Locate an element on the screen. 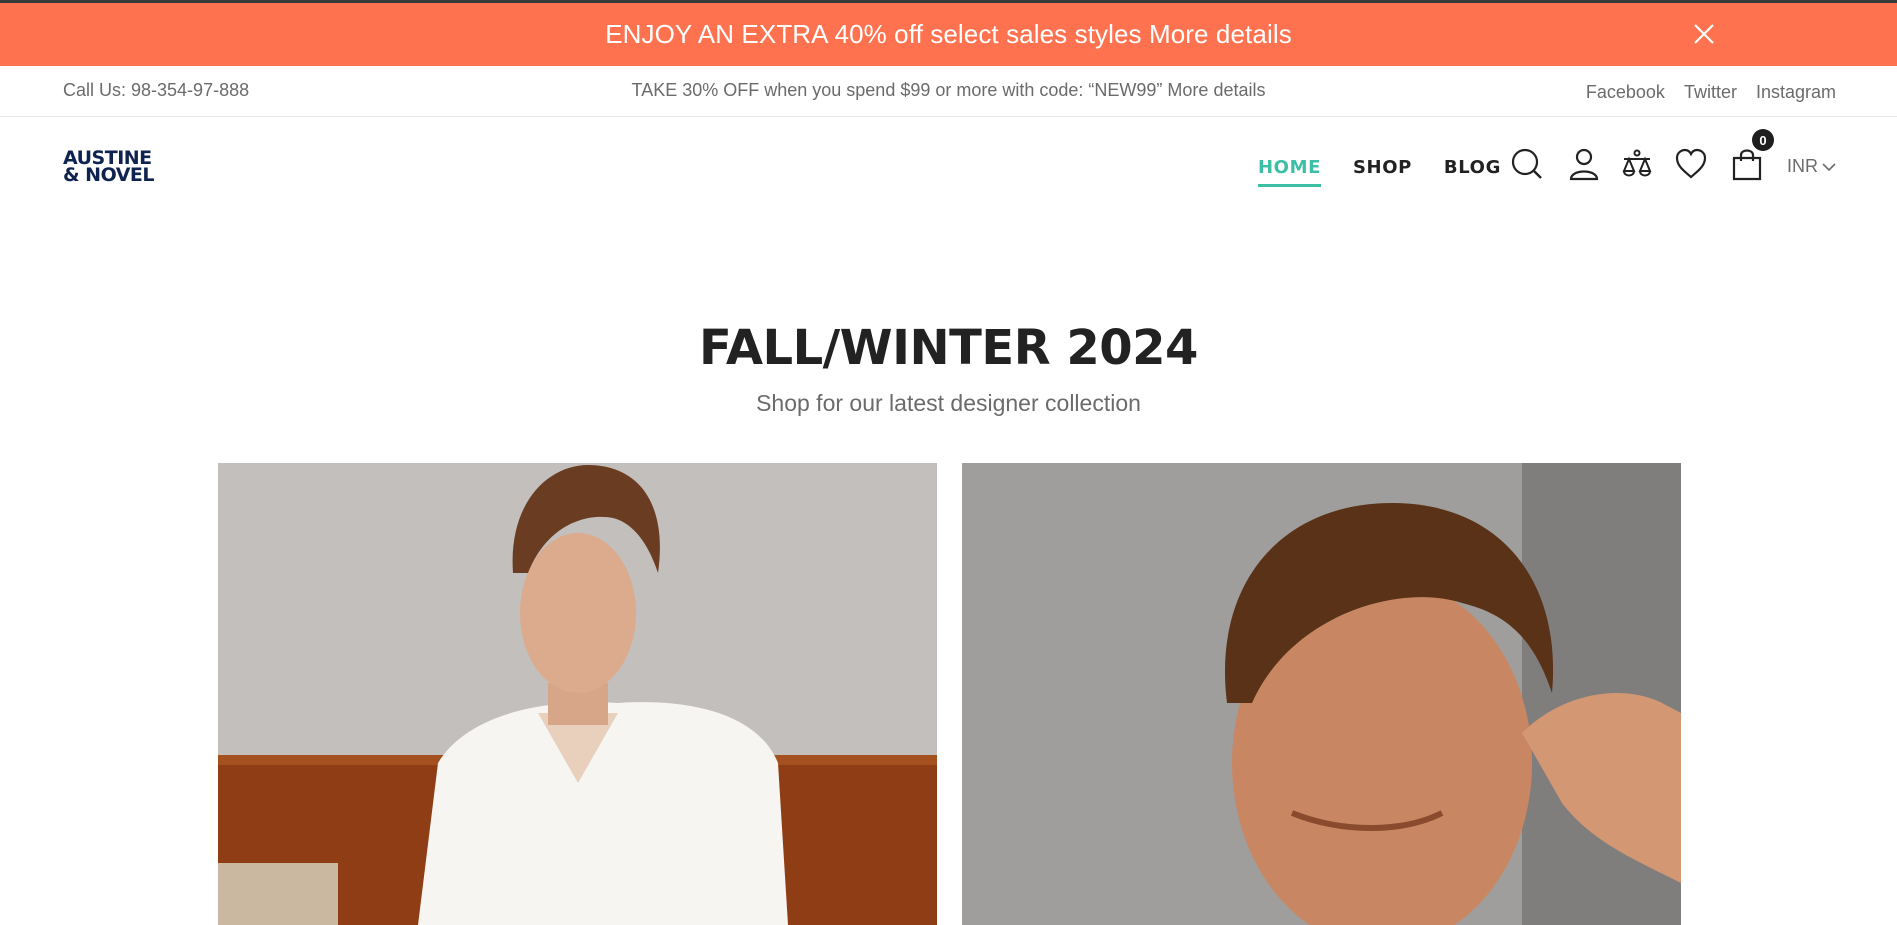 The width and height of the screenshot is (1897, 925). account-icon is located at coordinates (1584, 164).